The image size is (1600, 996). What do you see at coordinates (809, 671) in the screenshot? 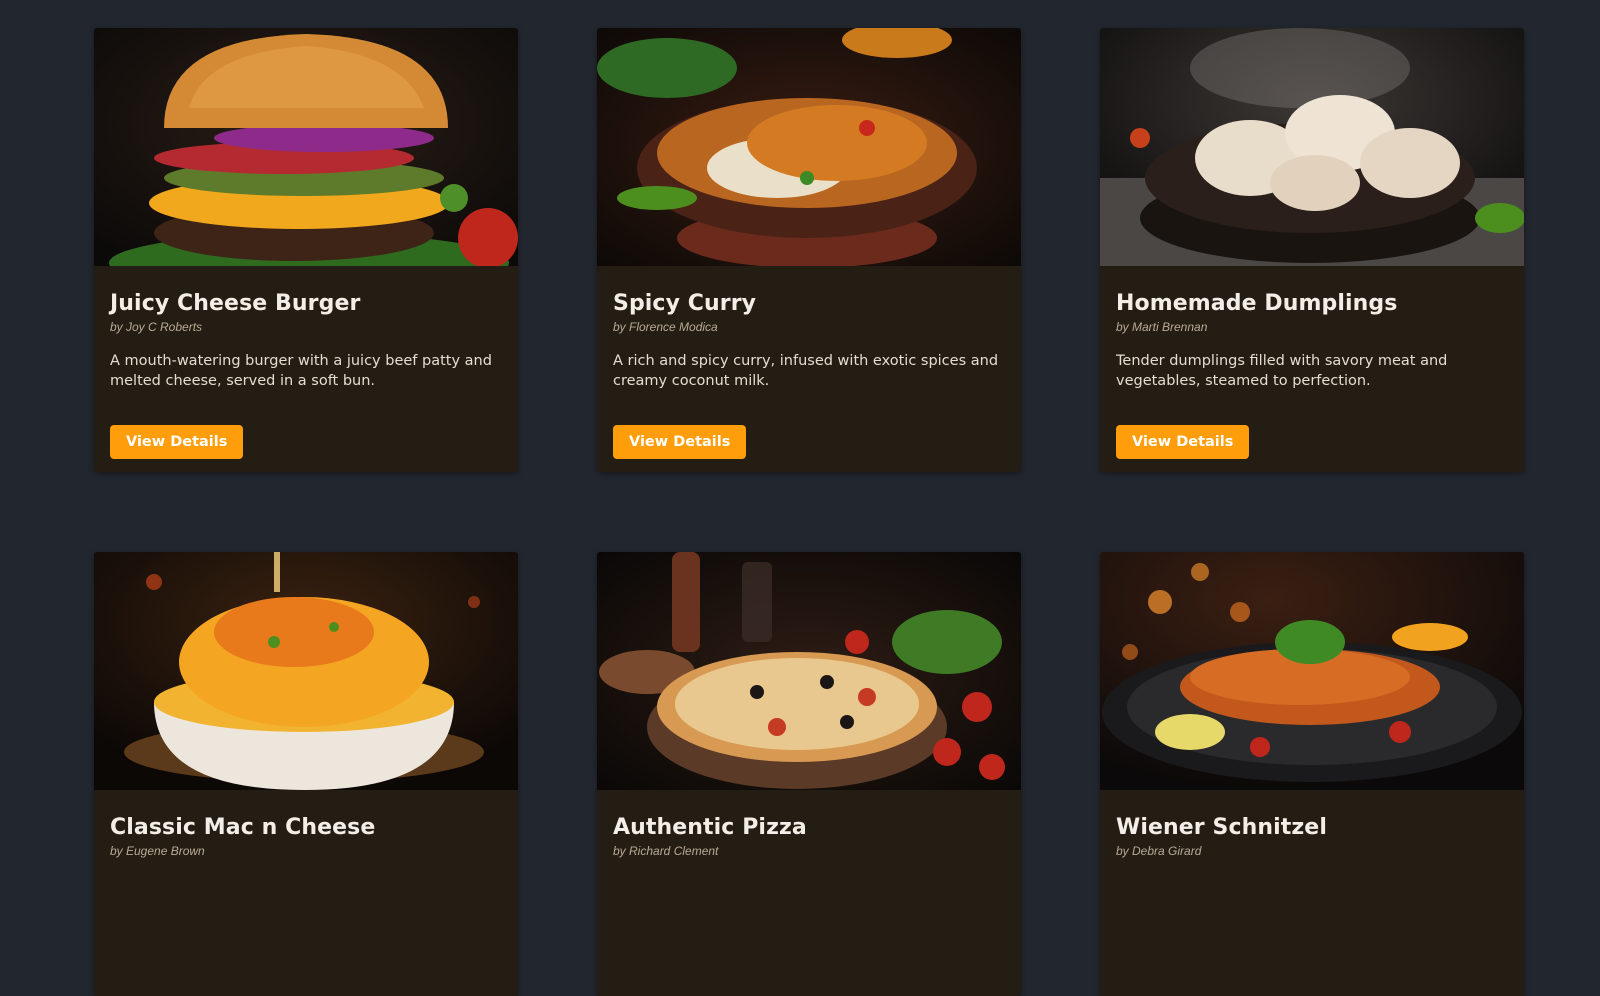
I see `recipe-image-pizza` at bounding box center [809, 671].